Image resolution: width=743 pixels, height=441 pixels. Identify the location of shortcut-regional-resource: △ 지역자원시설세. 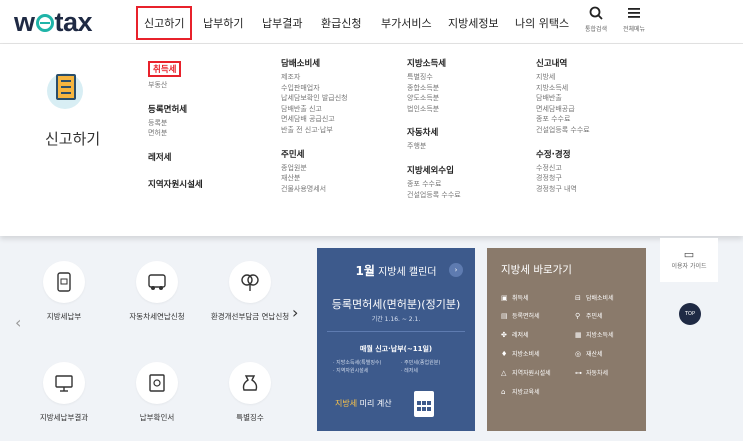
(526, 372).